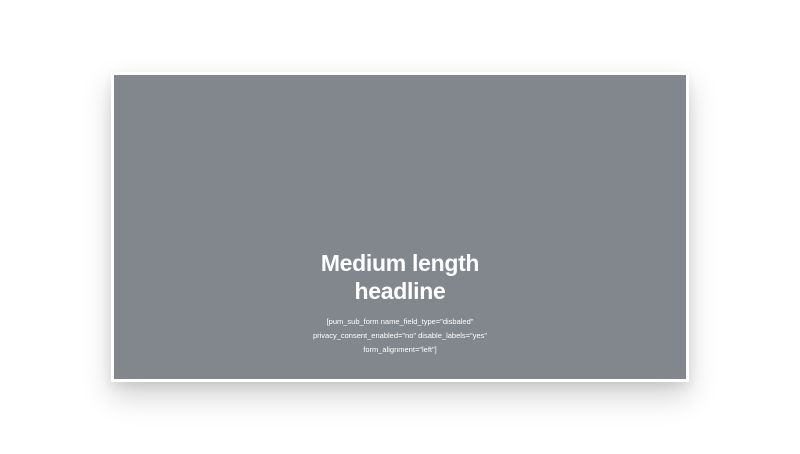 This screenshot has width=800, height=454. I want to click on shortcode-line-3: form_alignment="left"], so click(400, 349).